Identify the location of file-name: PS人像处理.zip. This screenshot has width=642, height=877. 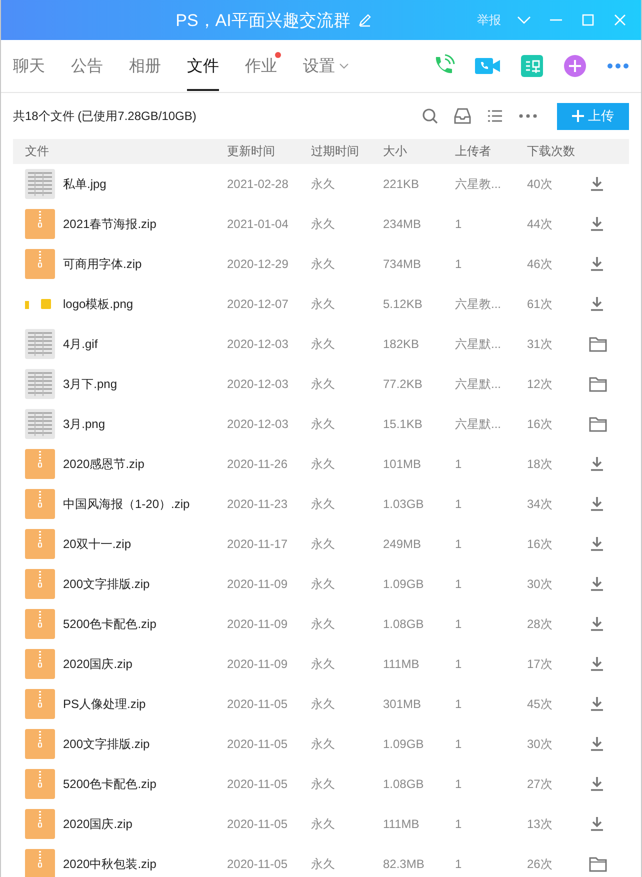
(145, 704).